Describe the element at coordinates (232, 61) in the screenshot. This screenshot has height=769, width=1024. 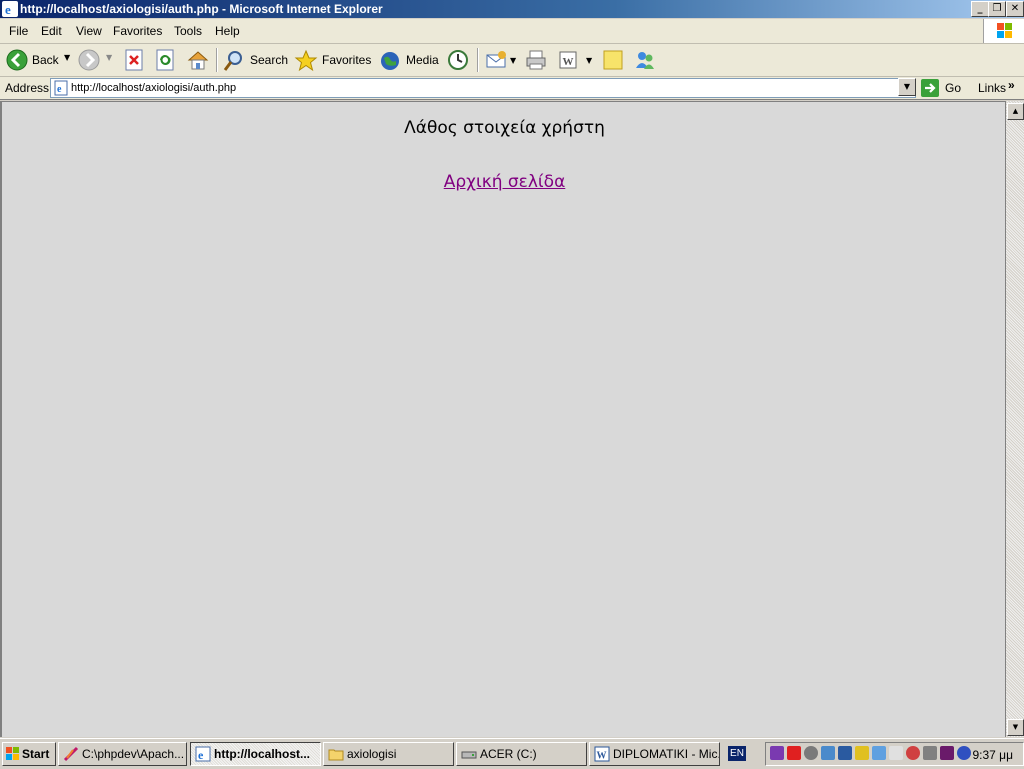
I see `search-icon` at that location.